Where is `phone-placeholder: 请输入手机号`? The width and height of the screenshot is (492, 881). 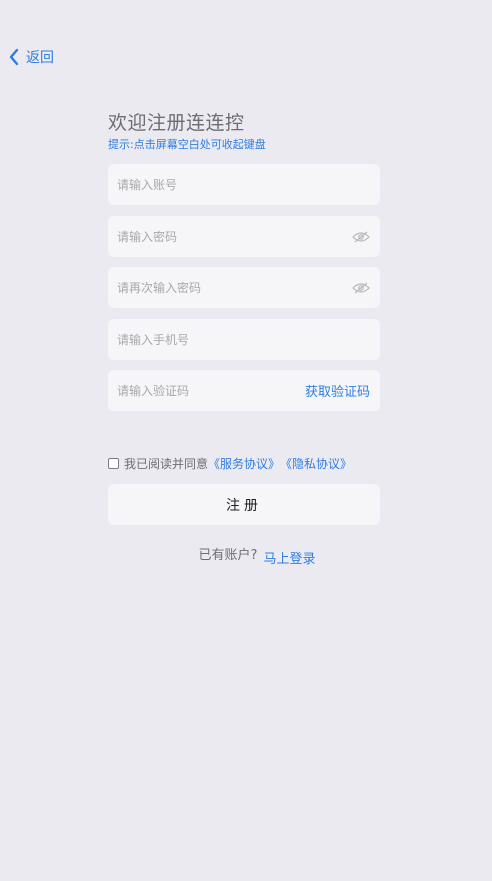
phone-placeholder: 请输入手机号 is located at coordinates (153, 340).